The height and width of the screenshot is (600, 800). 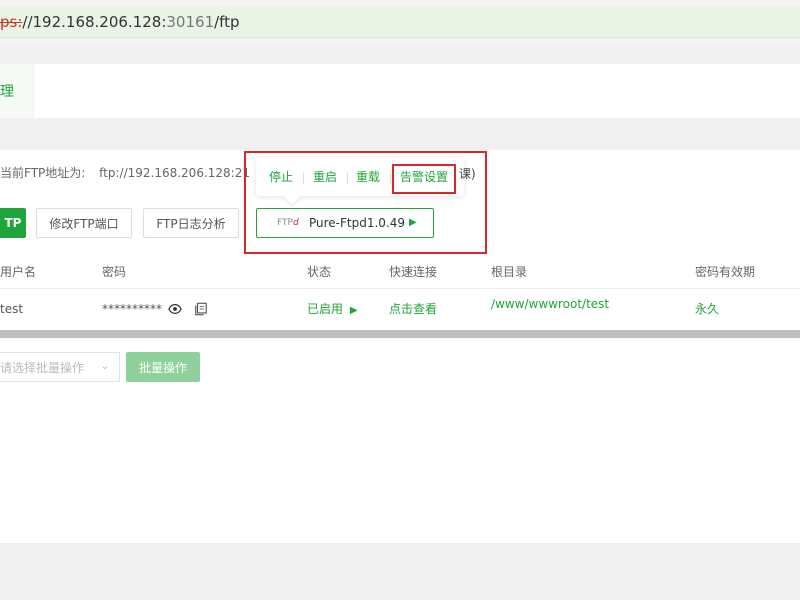 What do you see at coordinates (174, 173) in the screenshot?
I see `ftp-address-value: ftp://192.168.206.128:21` at bounding box center [174, 173].